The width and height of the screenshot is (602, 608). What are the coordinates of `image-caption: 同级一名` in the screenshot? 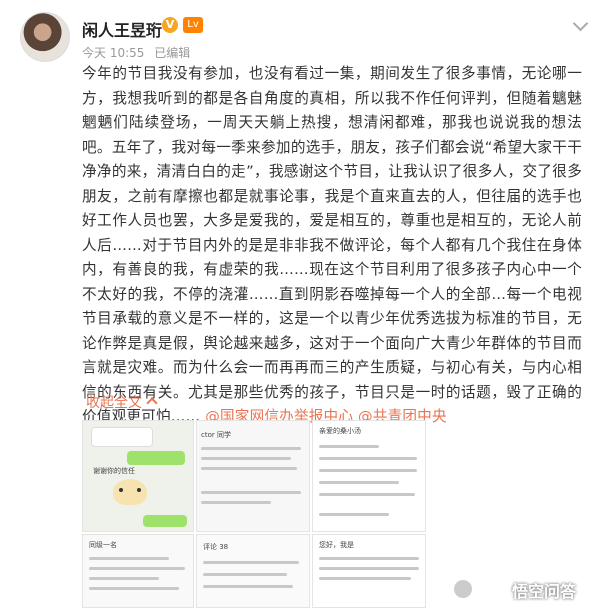 It's located at (103, 545).